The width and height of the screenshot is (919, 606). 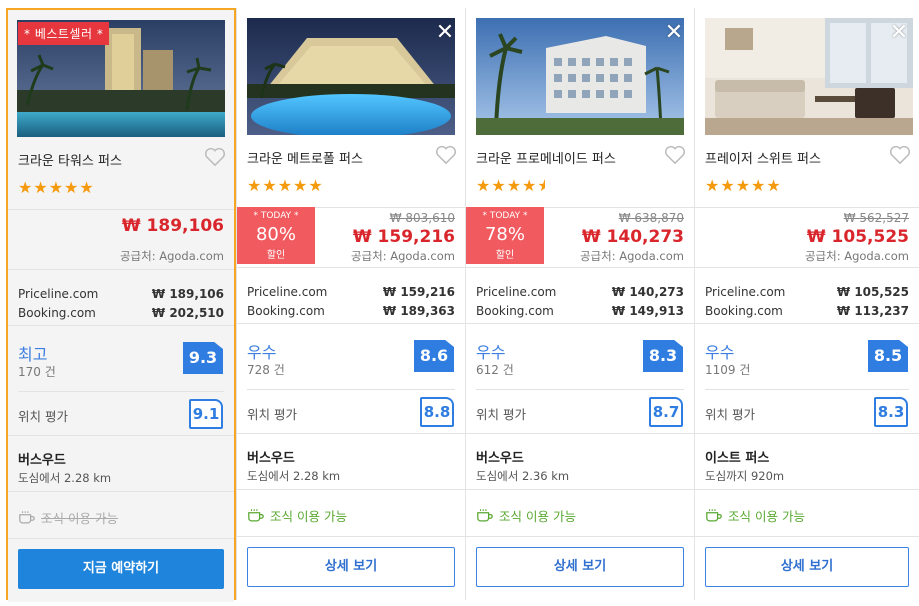 What do you see at coordinates (647, 292) in the screenshot?
I see `comparison-price: ₩ 140,273` at bounding box center [647, 292].